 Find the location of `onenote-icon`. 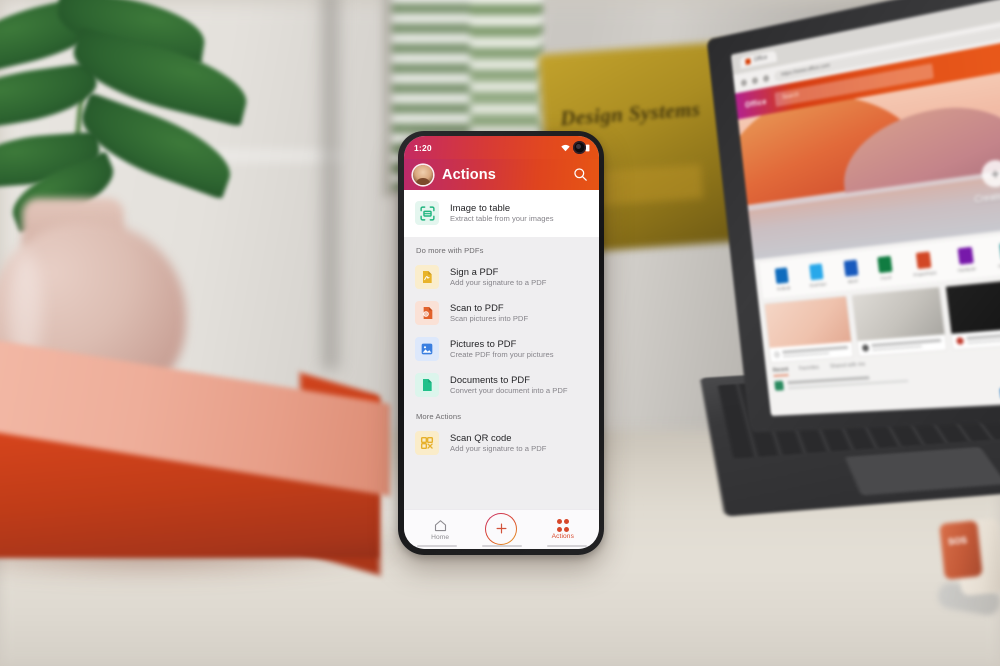

onenote-icon is located at coordinates (965, 255).